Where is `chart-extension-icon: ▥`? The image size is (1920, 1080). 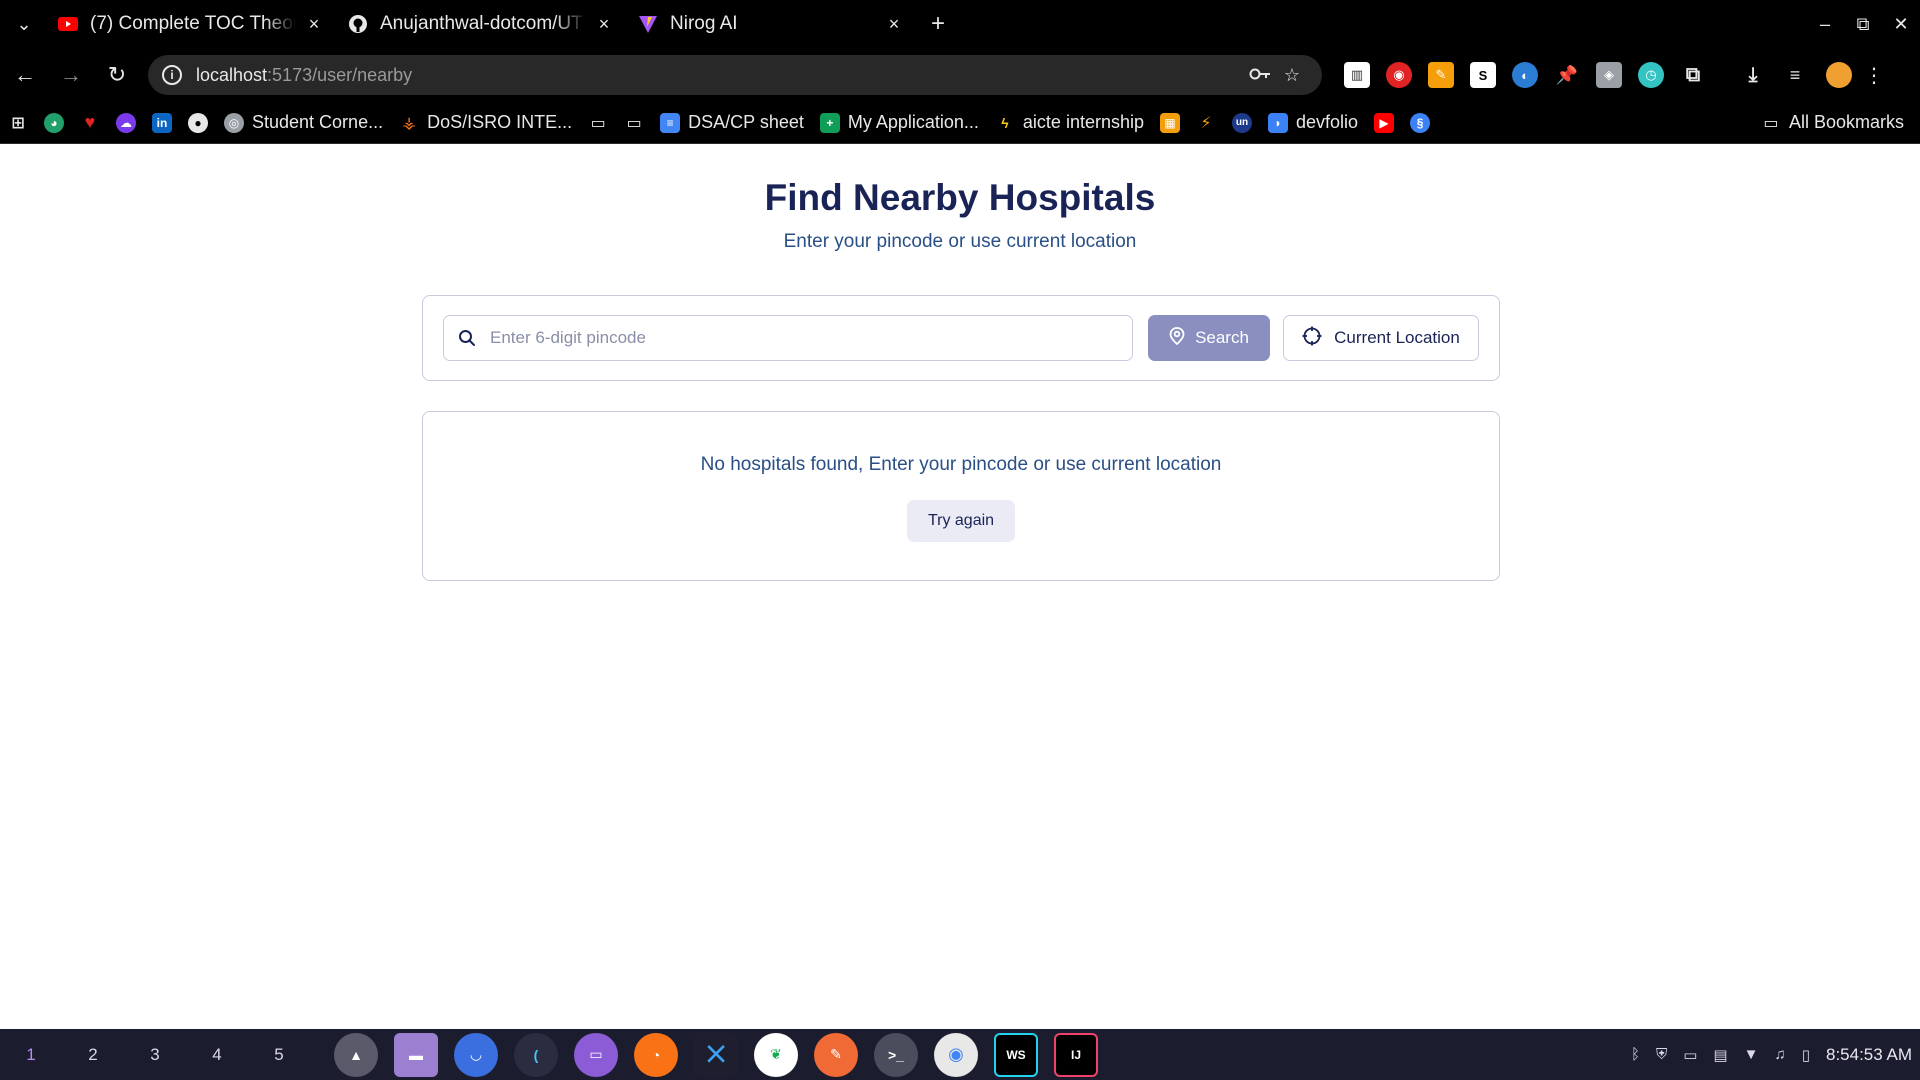
chart-extension-icon: ▥ is located at coordinates (1357, 75).